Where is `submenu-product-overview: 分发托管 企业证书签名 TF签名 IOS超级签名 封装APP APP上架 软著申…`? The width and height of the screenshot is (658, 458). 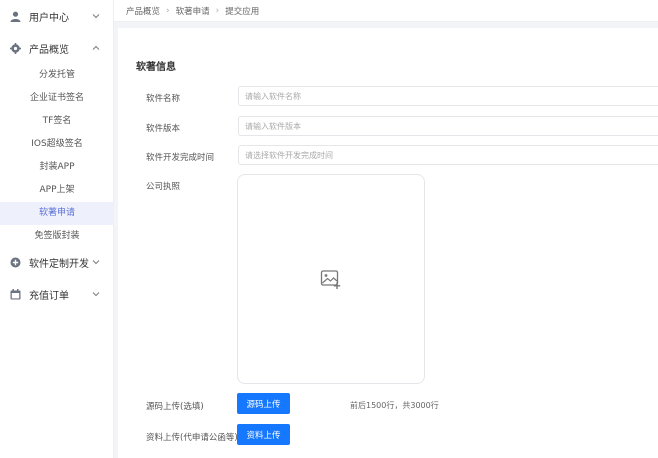
submenu-product-overview: 分发托管 企业证书签名 TF签名 IOS超级签名 封装APP APP上架 软著申… is located at coordinates (57, 156).